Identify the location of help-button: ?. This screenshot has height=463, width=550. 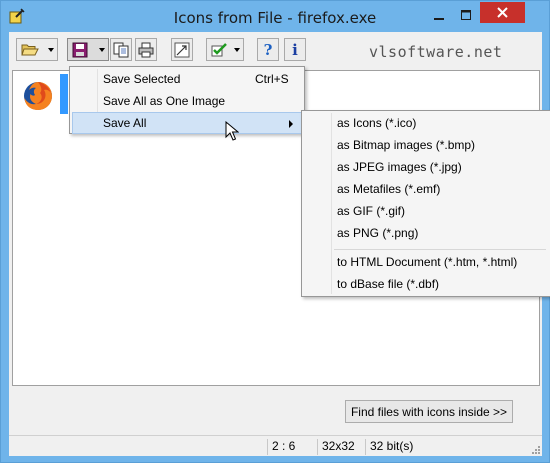
(268, 49).